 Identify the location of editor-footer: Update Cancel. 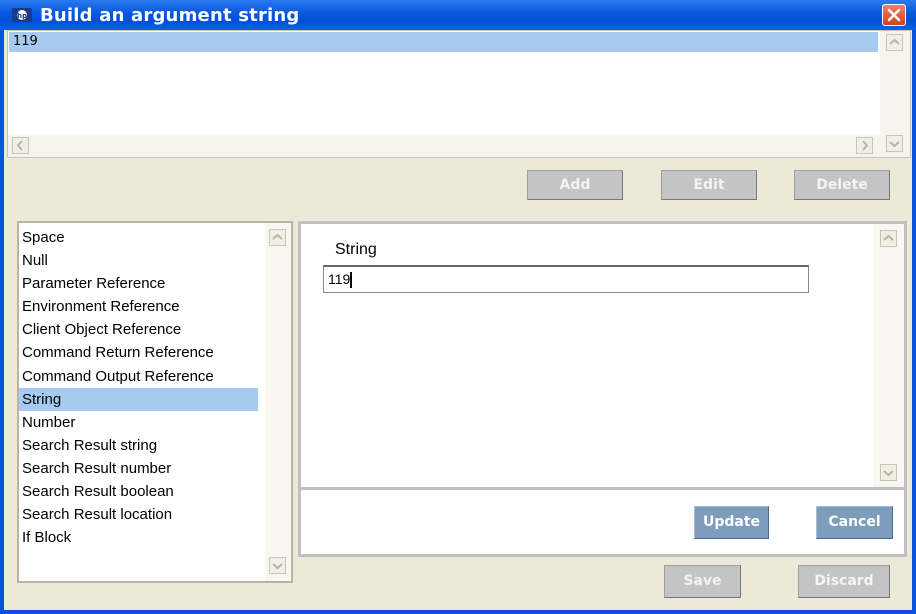
(602, 523).